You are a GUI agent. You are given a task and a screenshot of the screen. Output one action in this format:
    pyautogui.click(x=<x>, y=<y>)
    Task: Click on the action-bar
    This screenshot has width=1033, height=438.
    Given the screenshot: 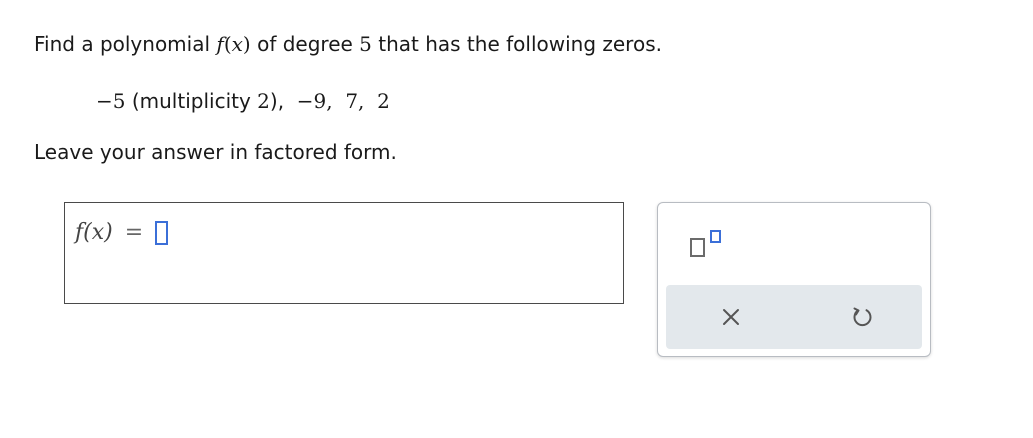 What is the action you would take?
    pyautogui.click(x=794, y=317)
    